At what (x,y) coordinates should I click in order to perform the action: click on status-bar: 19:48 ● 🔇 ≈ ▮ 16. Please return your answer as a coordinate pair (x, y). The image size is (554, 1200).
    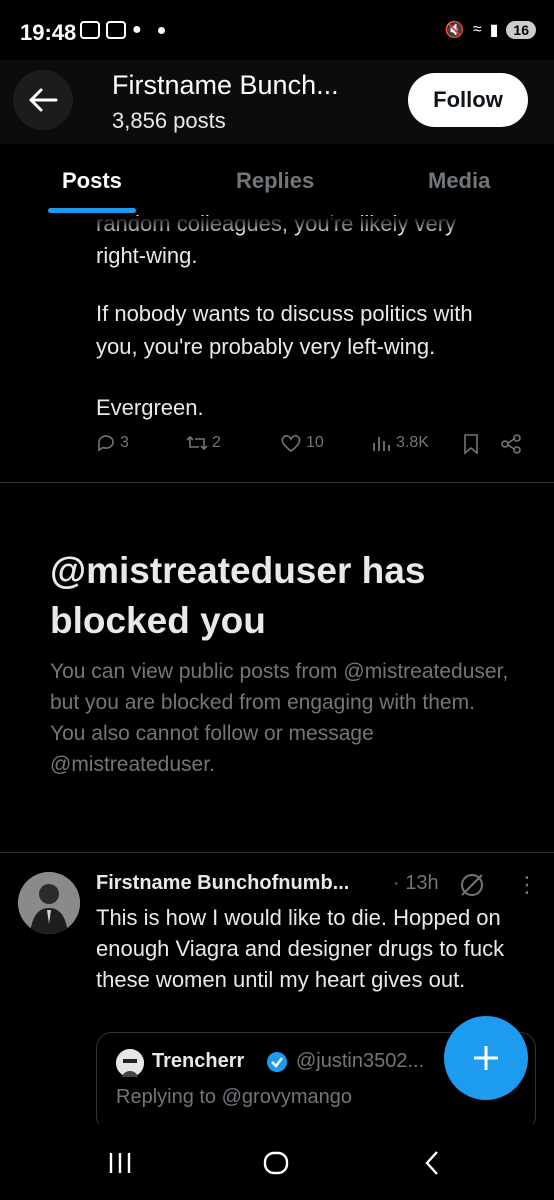
    Looking at the image, I should click on (277, 30).